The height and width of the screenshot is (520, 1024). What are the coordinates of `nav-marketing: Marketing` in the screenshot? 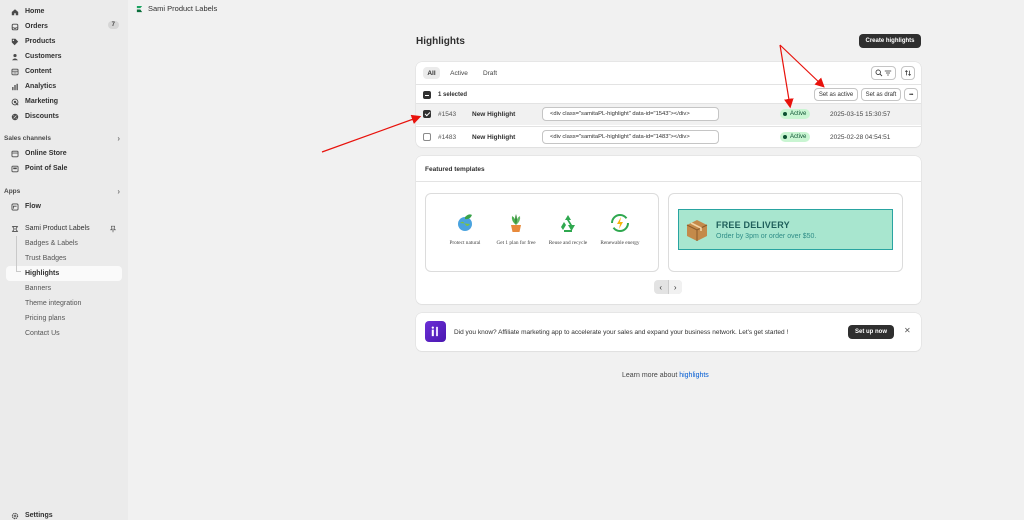 It's located at (64, 101).